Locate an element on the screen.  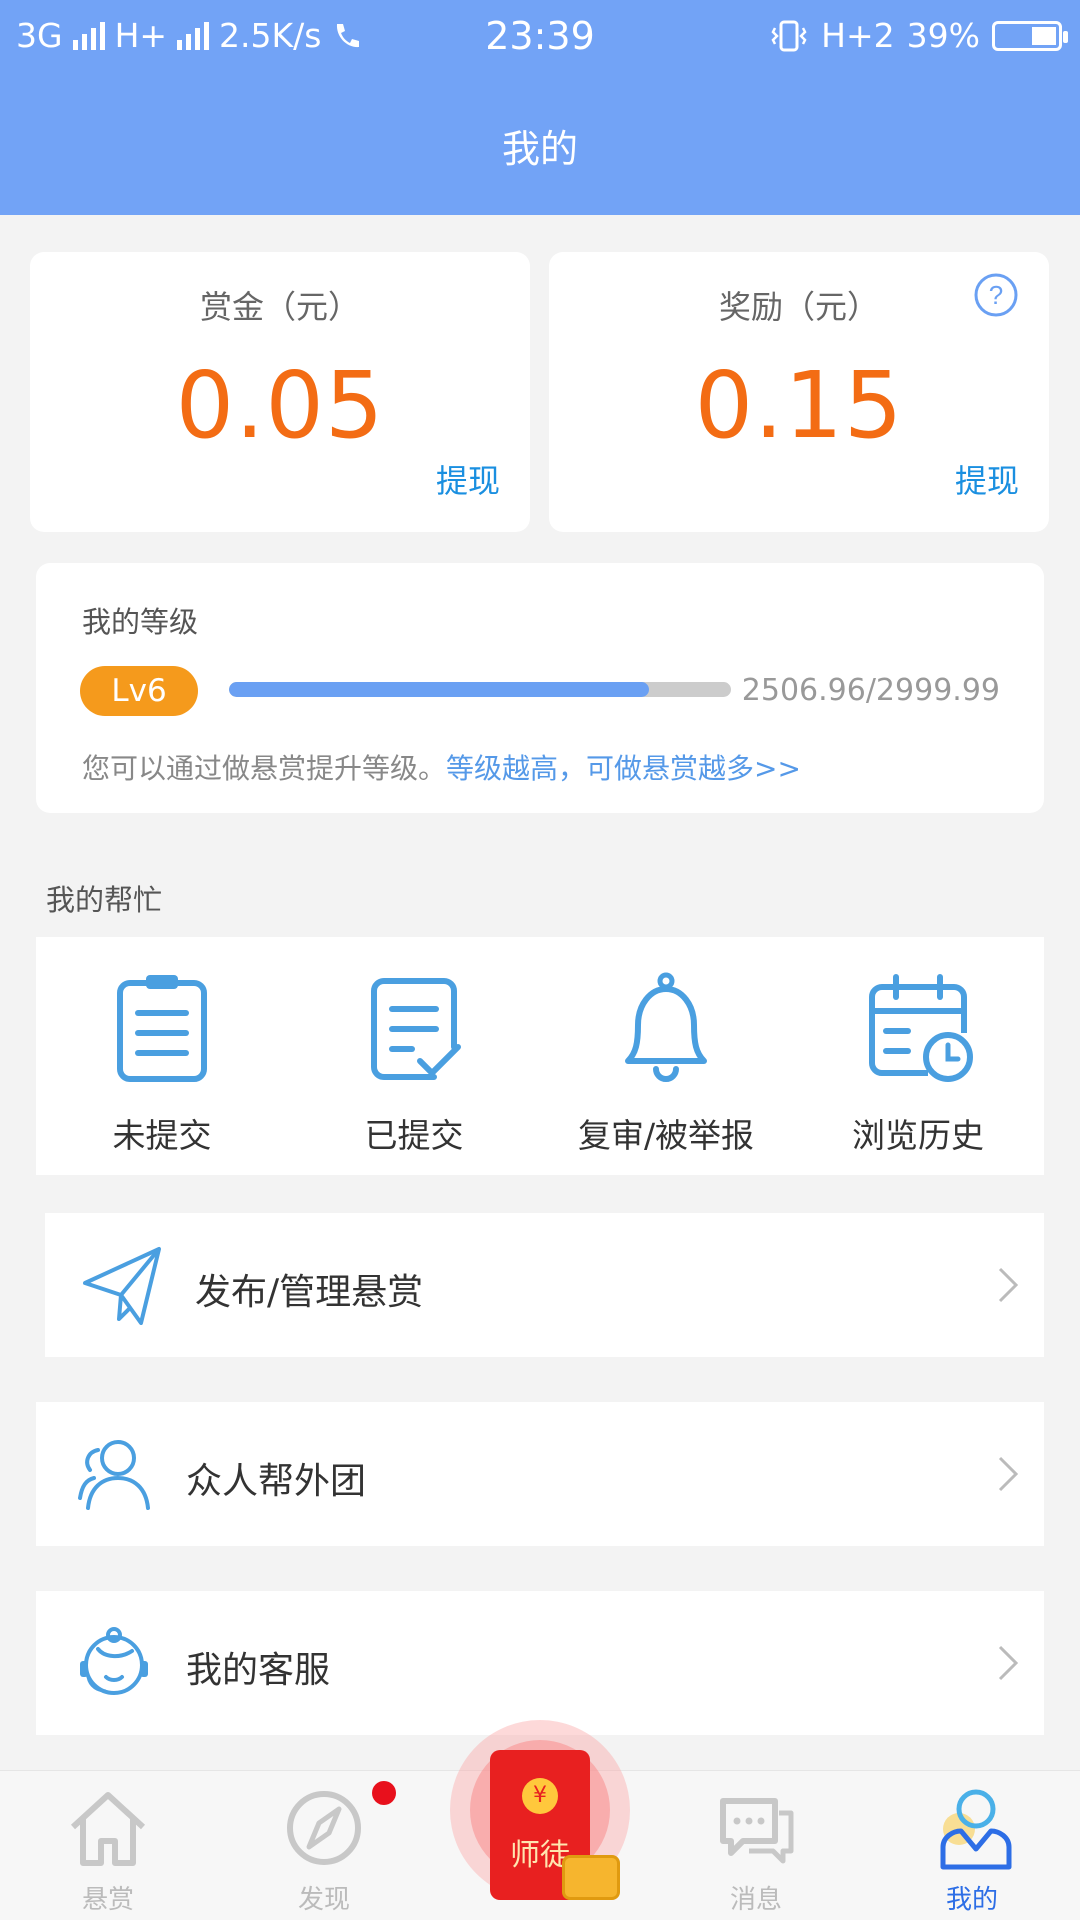
menu-row-team: 众人帮外团 is located at coordinates (540, 1474).